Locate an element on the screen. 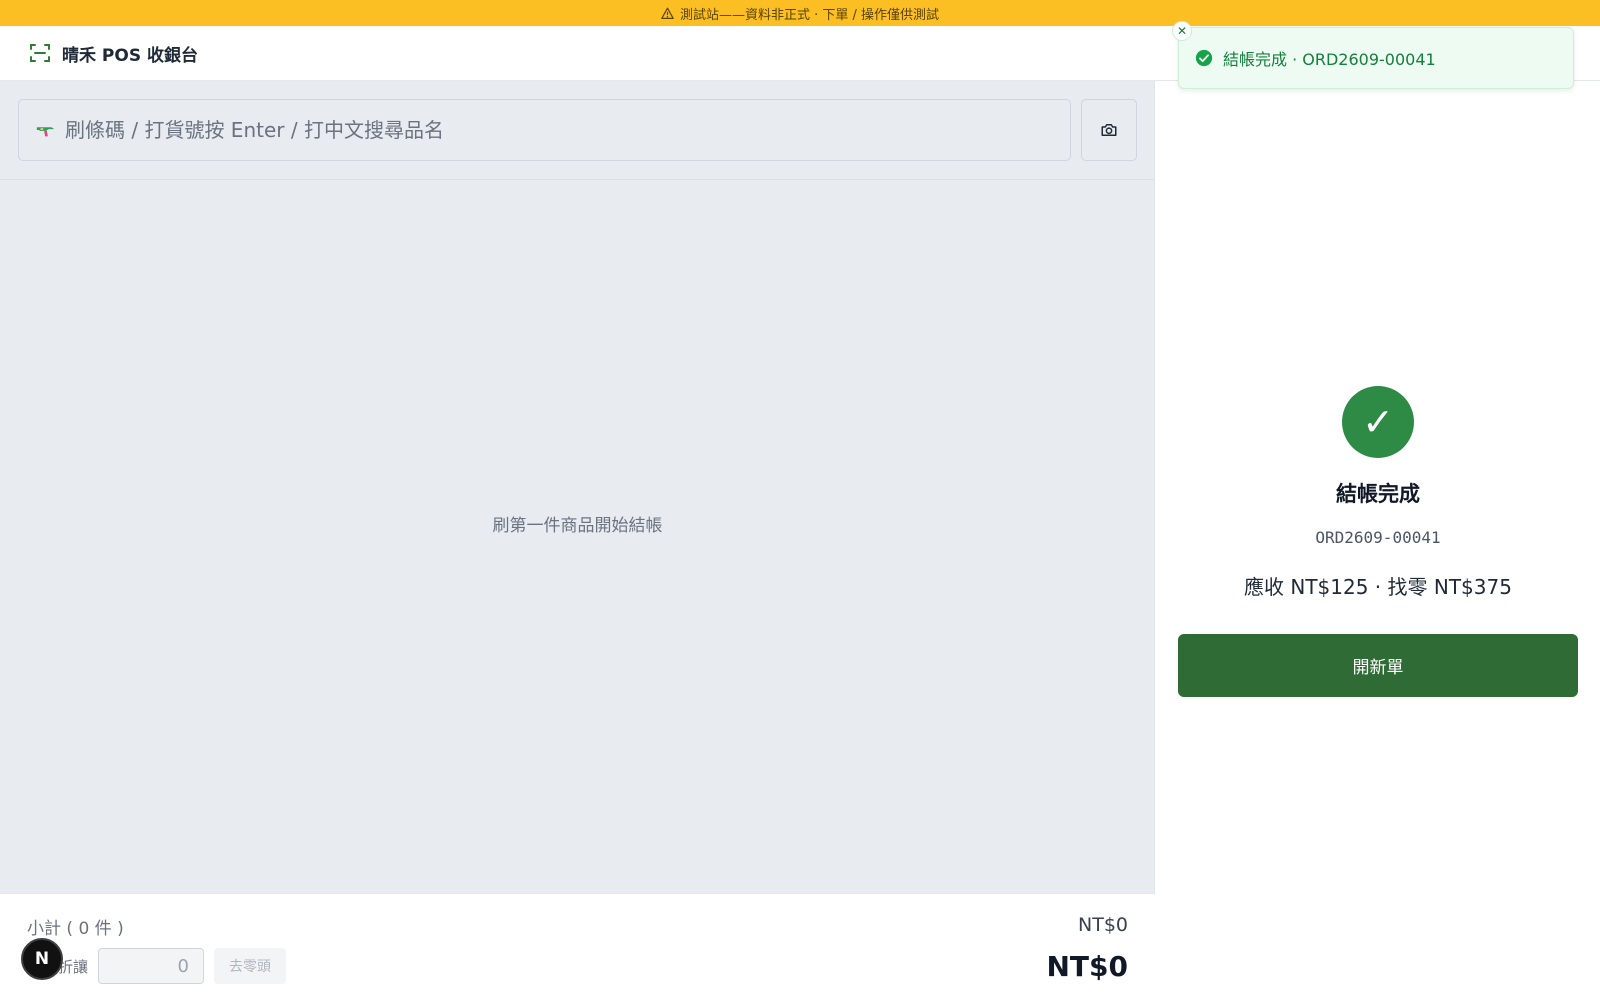  camera-icon is located at coordinates (1109, 130).